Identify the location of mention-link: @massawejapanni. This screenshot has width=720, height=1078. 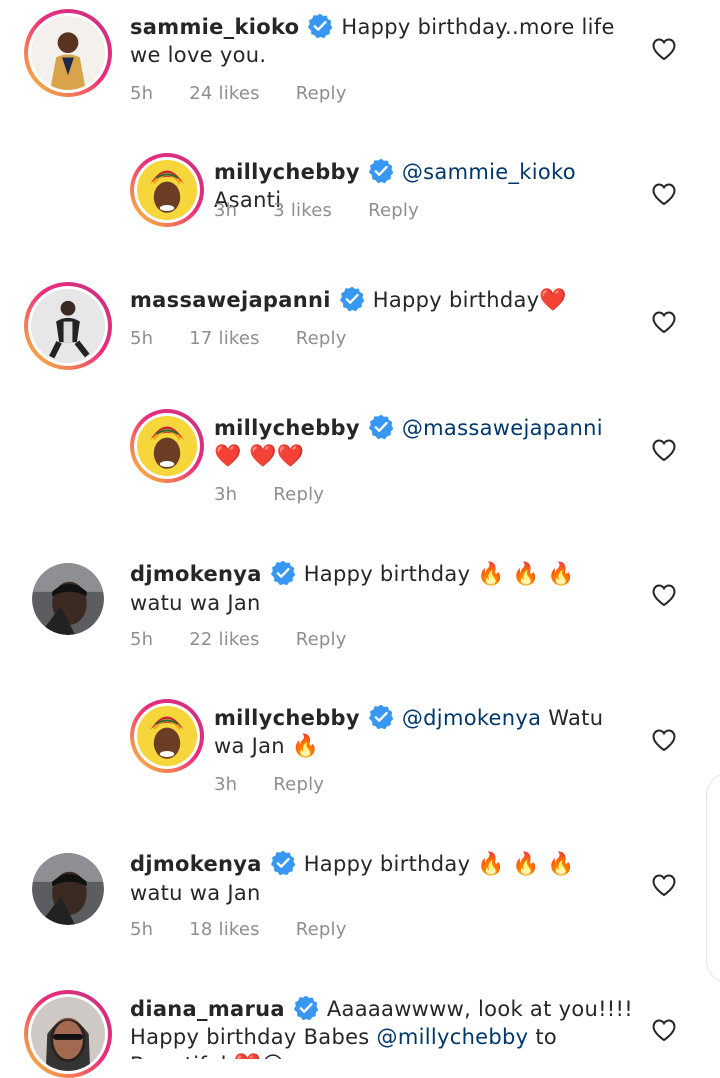
(502, 428).